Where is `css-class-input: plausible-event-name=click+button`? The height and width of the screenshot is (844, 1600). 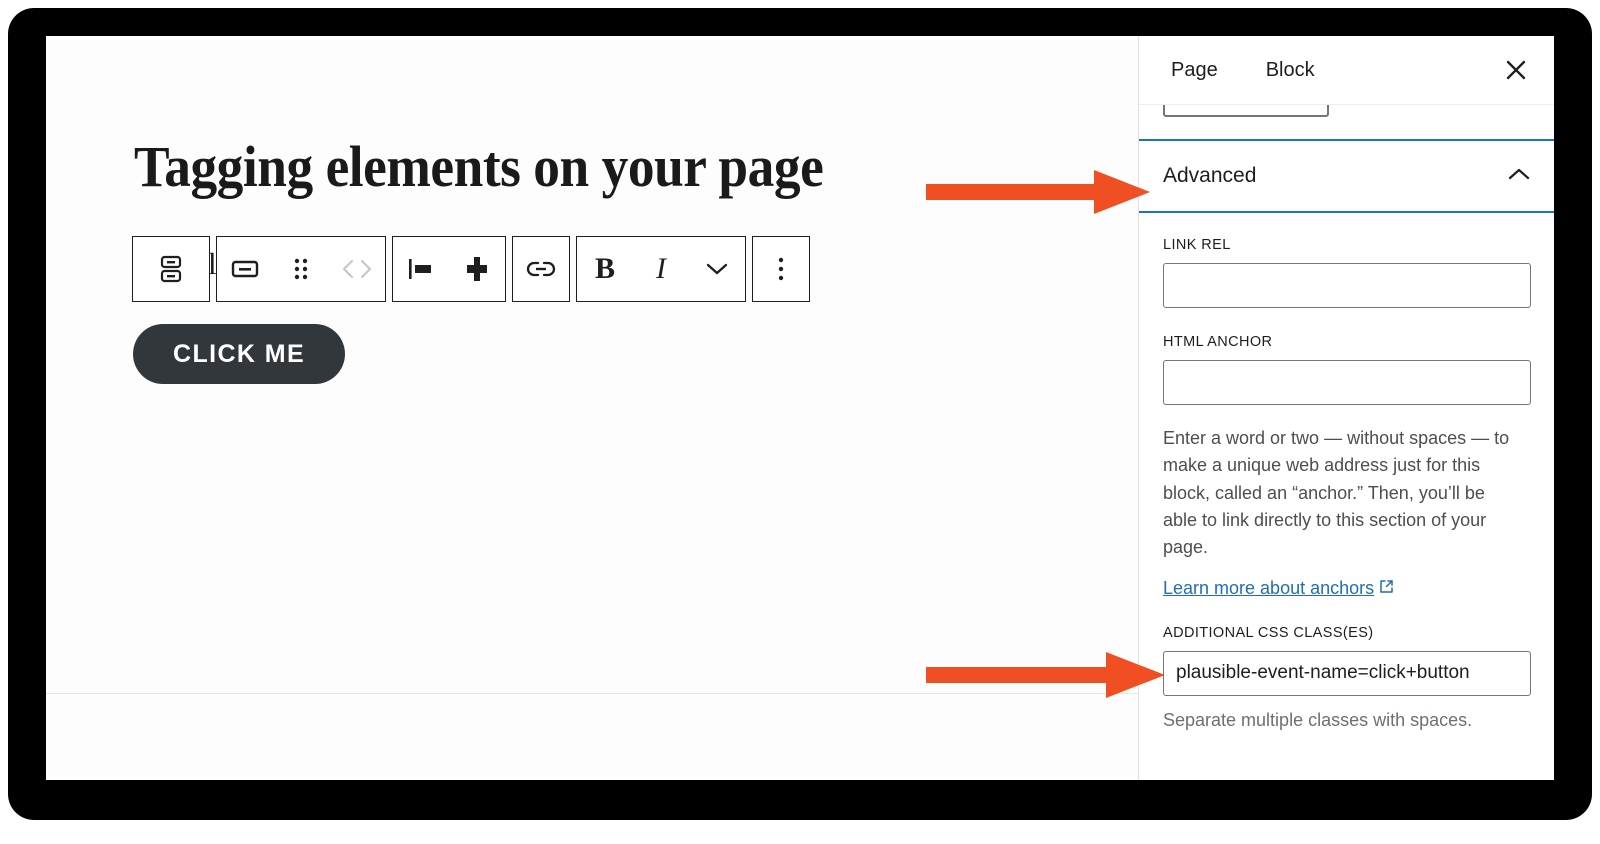
css-class-input: plausible-event-name=click+button is located at coordinates (1347, 673).